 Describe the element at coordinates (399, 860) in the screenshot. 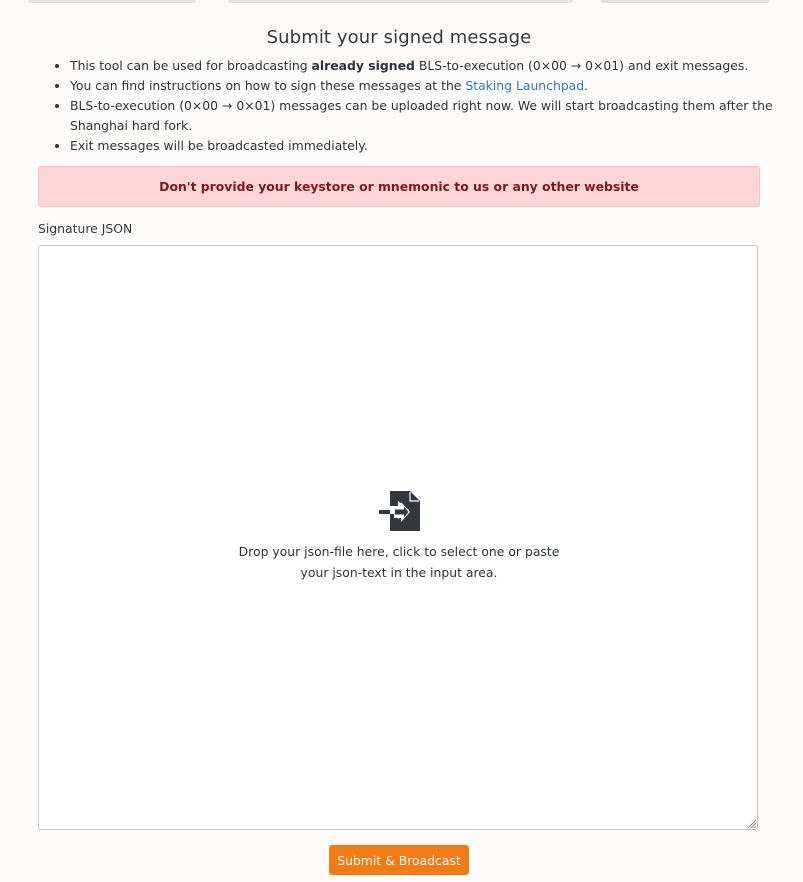

I see `submit-broadcast-button: Submit & Broadcast` at that location.